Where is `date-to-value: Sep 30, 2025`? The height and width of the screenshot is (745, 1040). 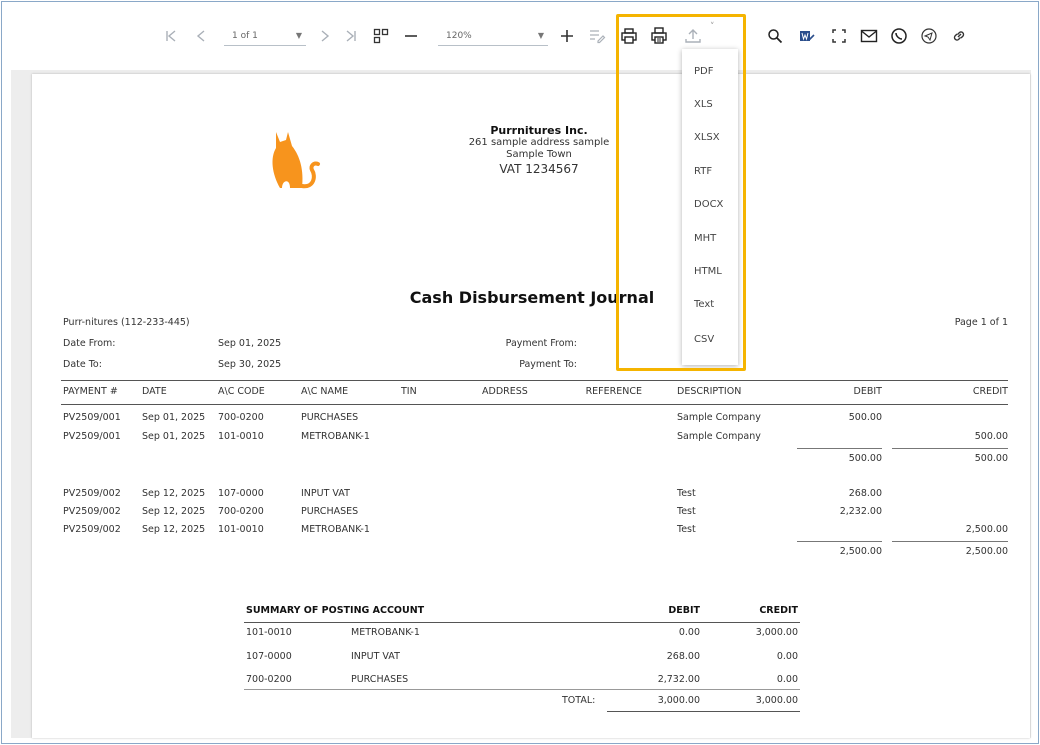 date-to-value: Sep 30, 2025 is located at coordinates (250, 364).